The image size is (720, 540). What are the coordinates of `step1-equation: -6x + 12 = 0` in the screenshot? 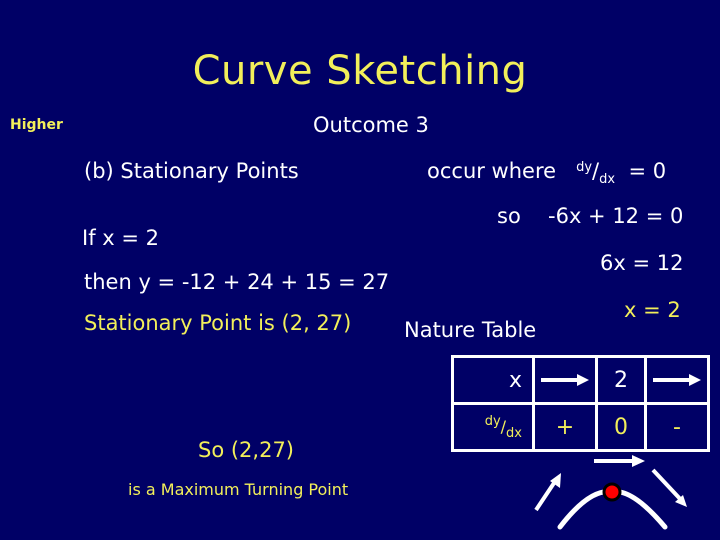 It's located at (616, 216).